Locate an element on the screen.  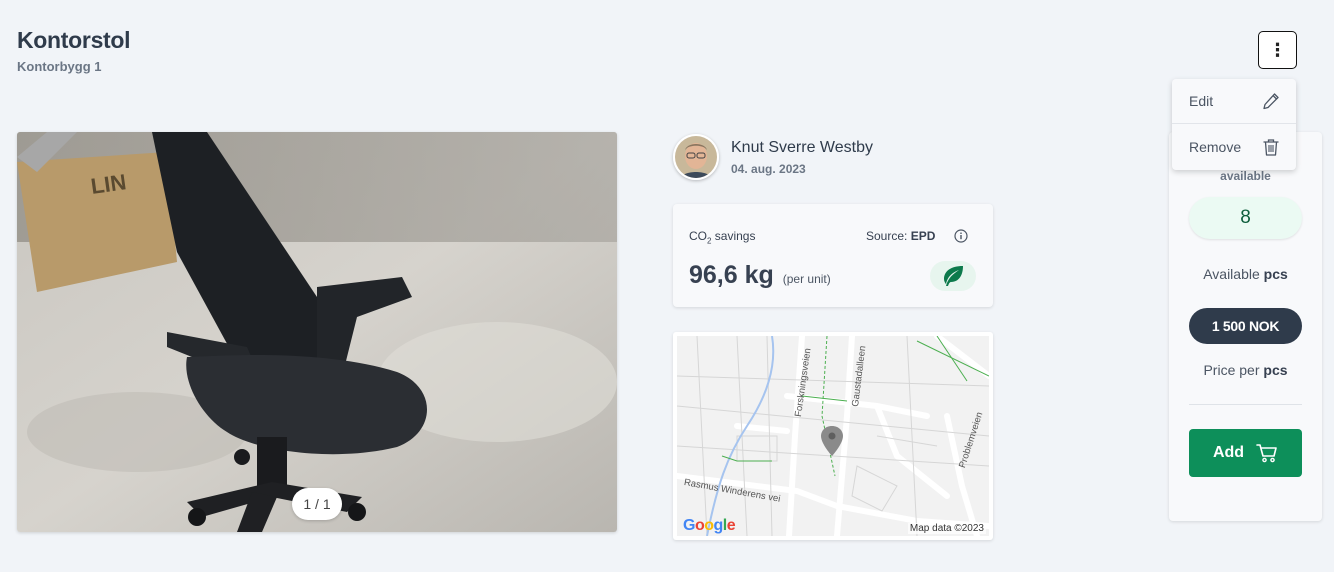
remove-label: Remove is located at coordinates (1215, 147).